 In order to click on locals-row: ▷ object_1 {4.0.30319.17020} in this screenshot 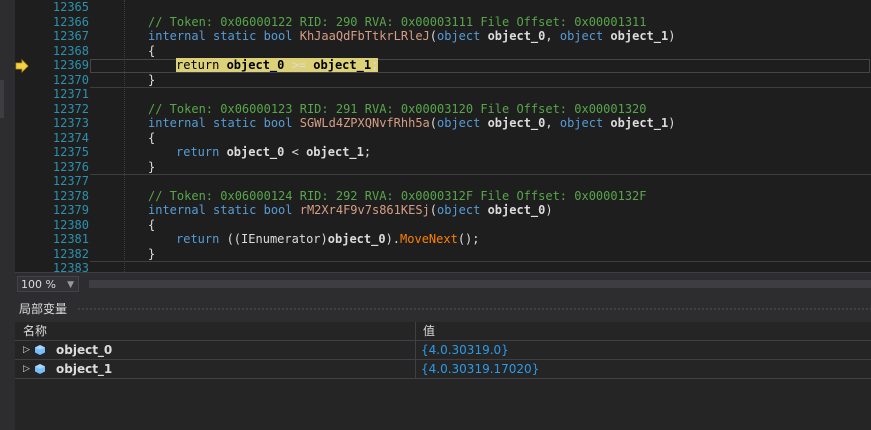, I will do `click(443, 369)`.